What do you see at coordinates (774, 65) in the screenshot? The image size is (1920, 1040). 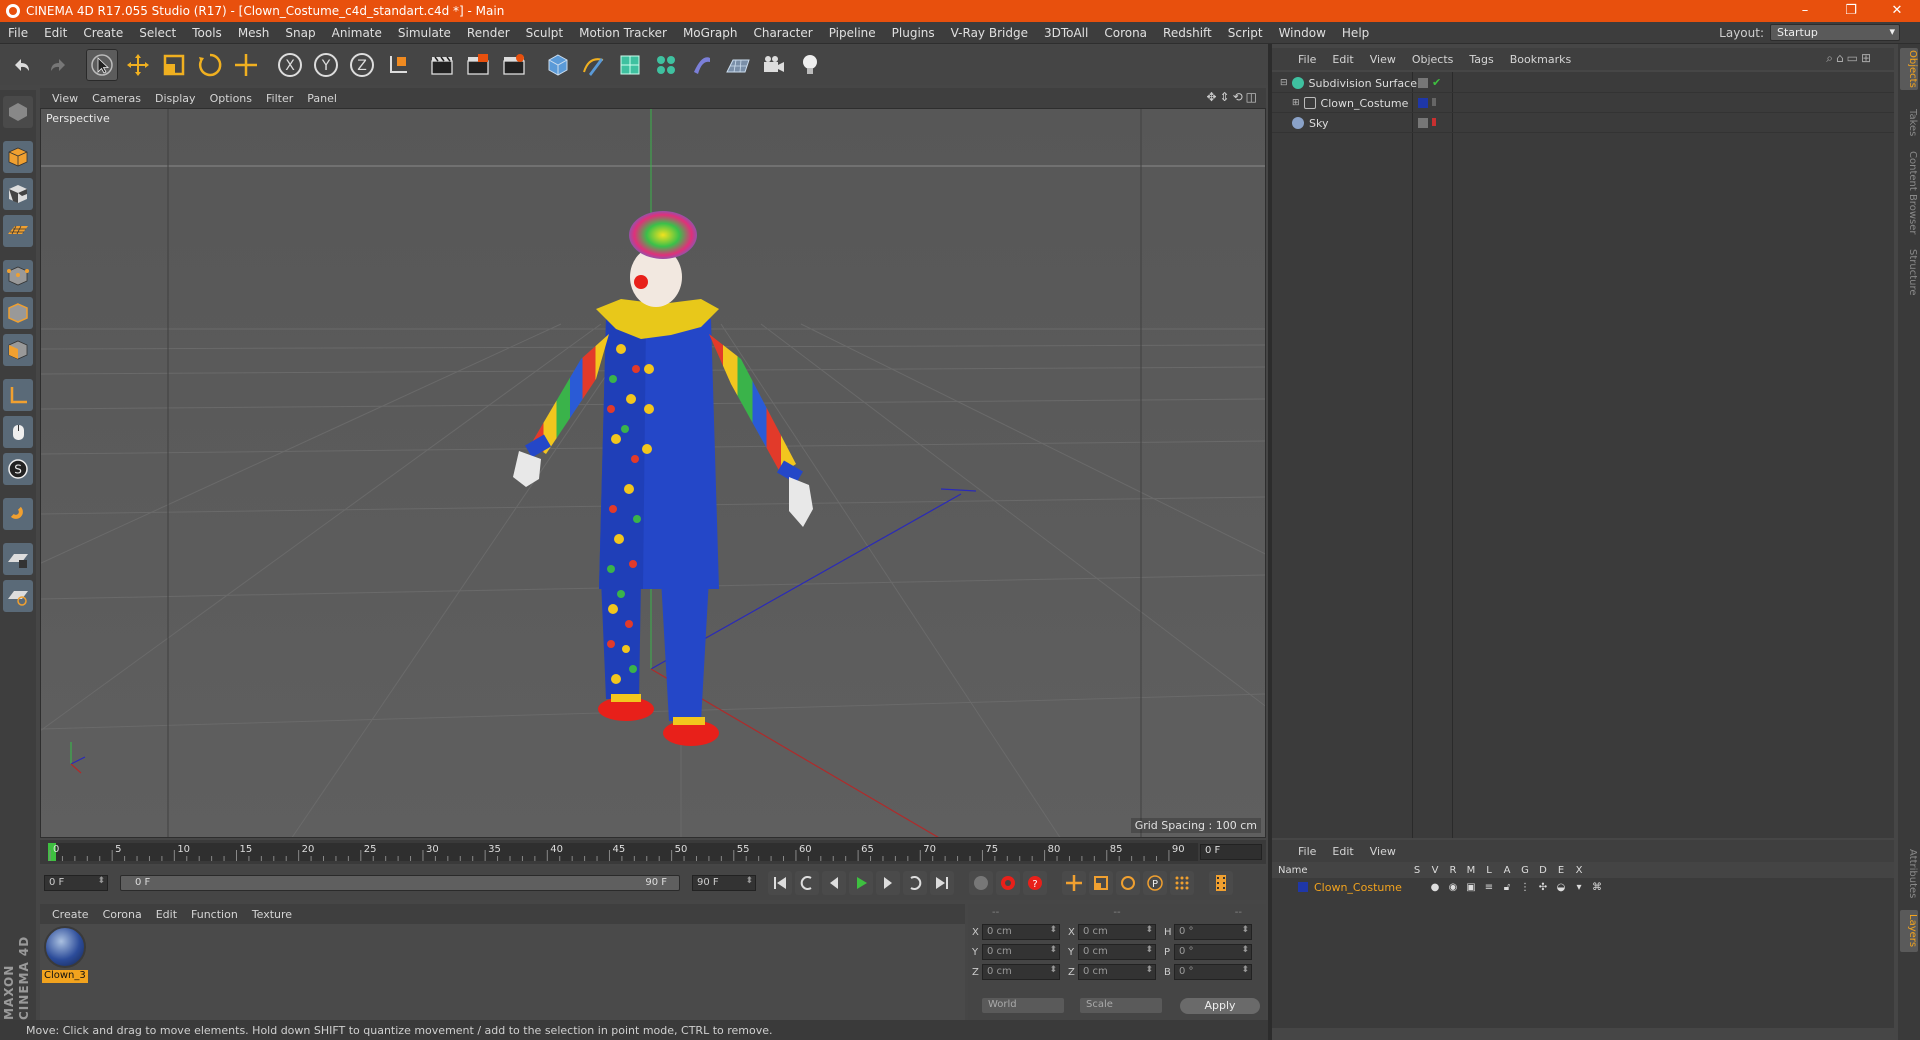 I see `add-camera-button` at bounding box center [774, 65].